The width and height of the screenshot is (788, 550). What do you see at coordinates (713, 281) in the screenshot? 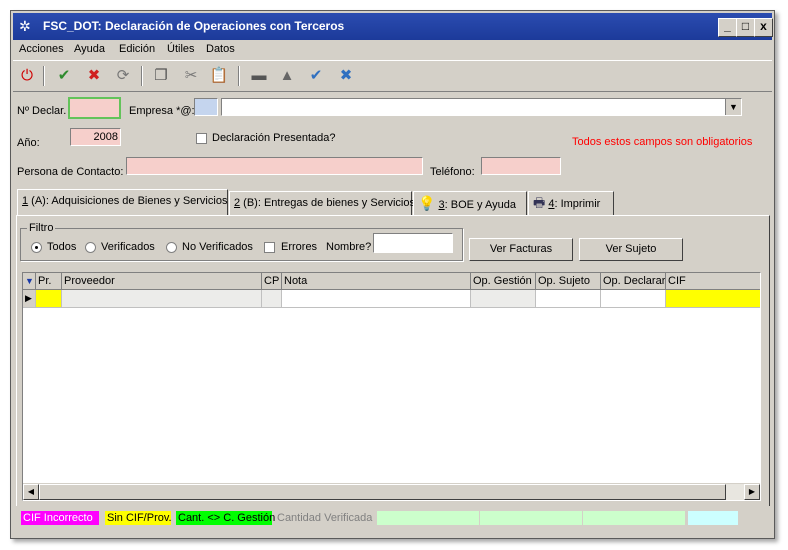
I see `col-cif: CIF` at bounding box center [713, 281].